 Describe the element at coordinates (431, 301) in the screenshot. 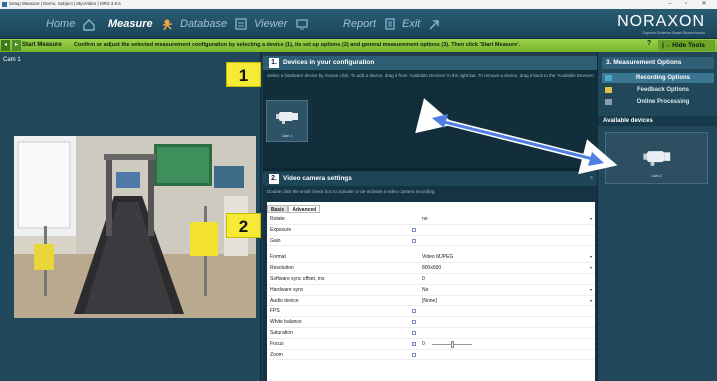

I see `setting-row-audio-device: Audio device [None] ▾` at that location.